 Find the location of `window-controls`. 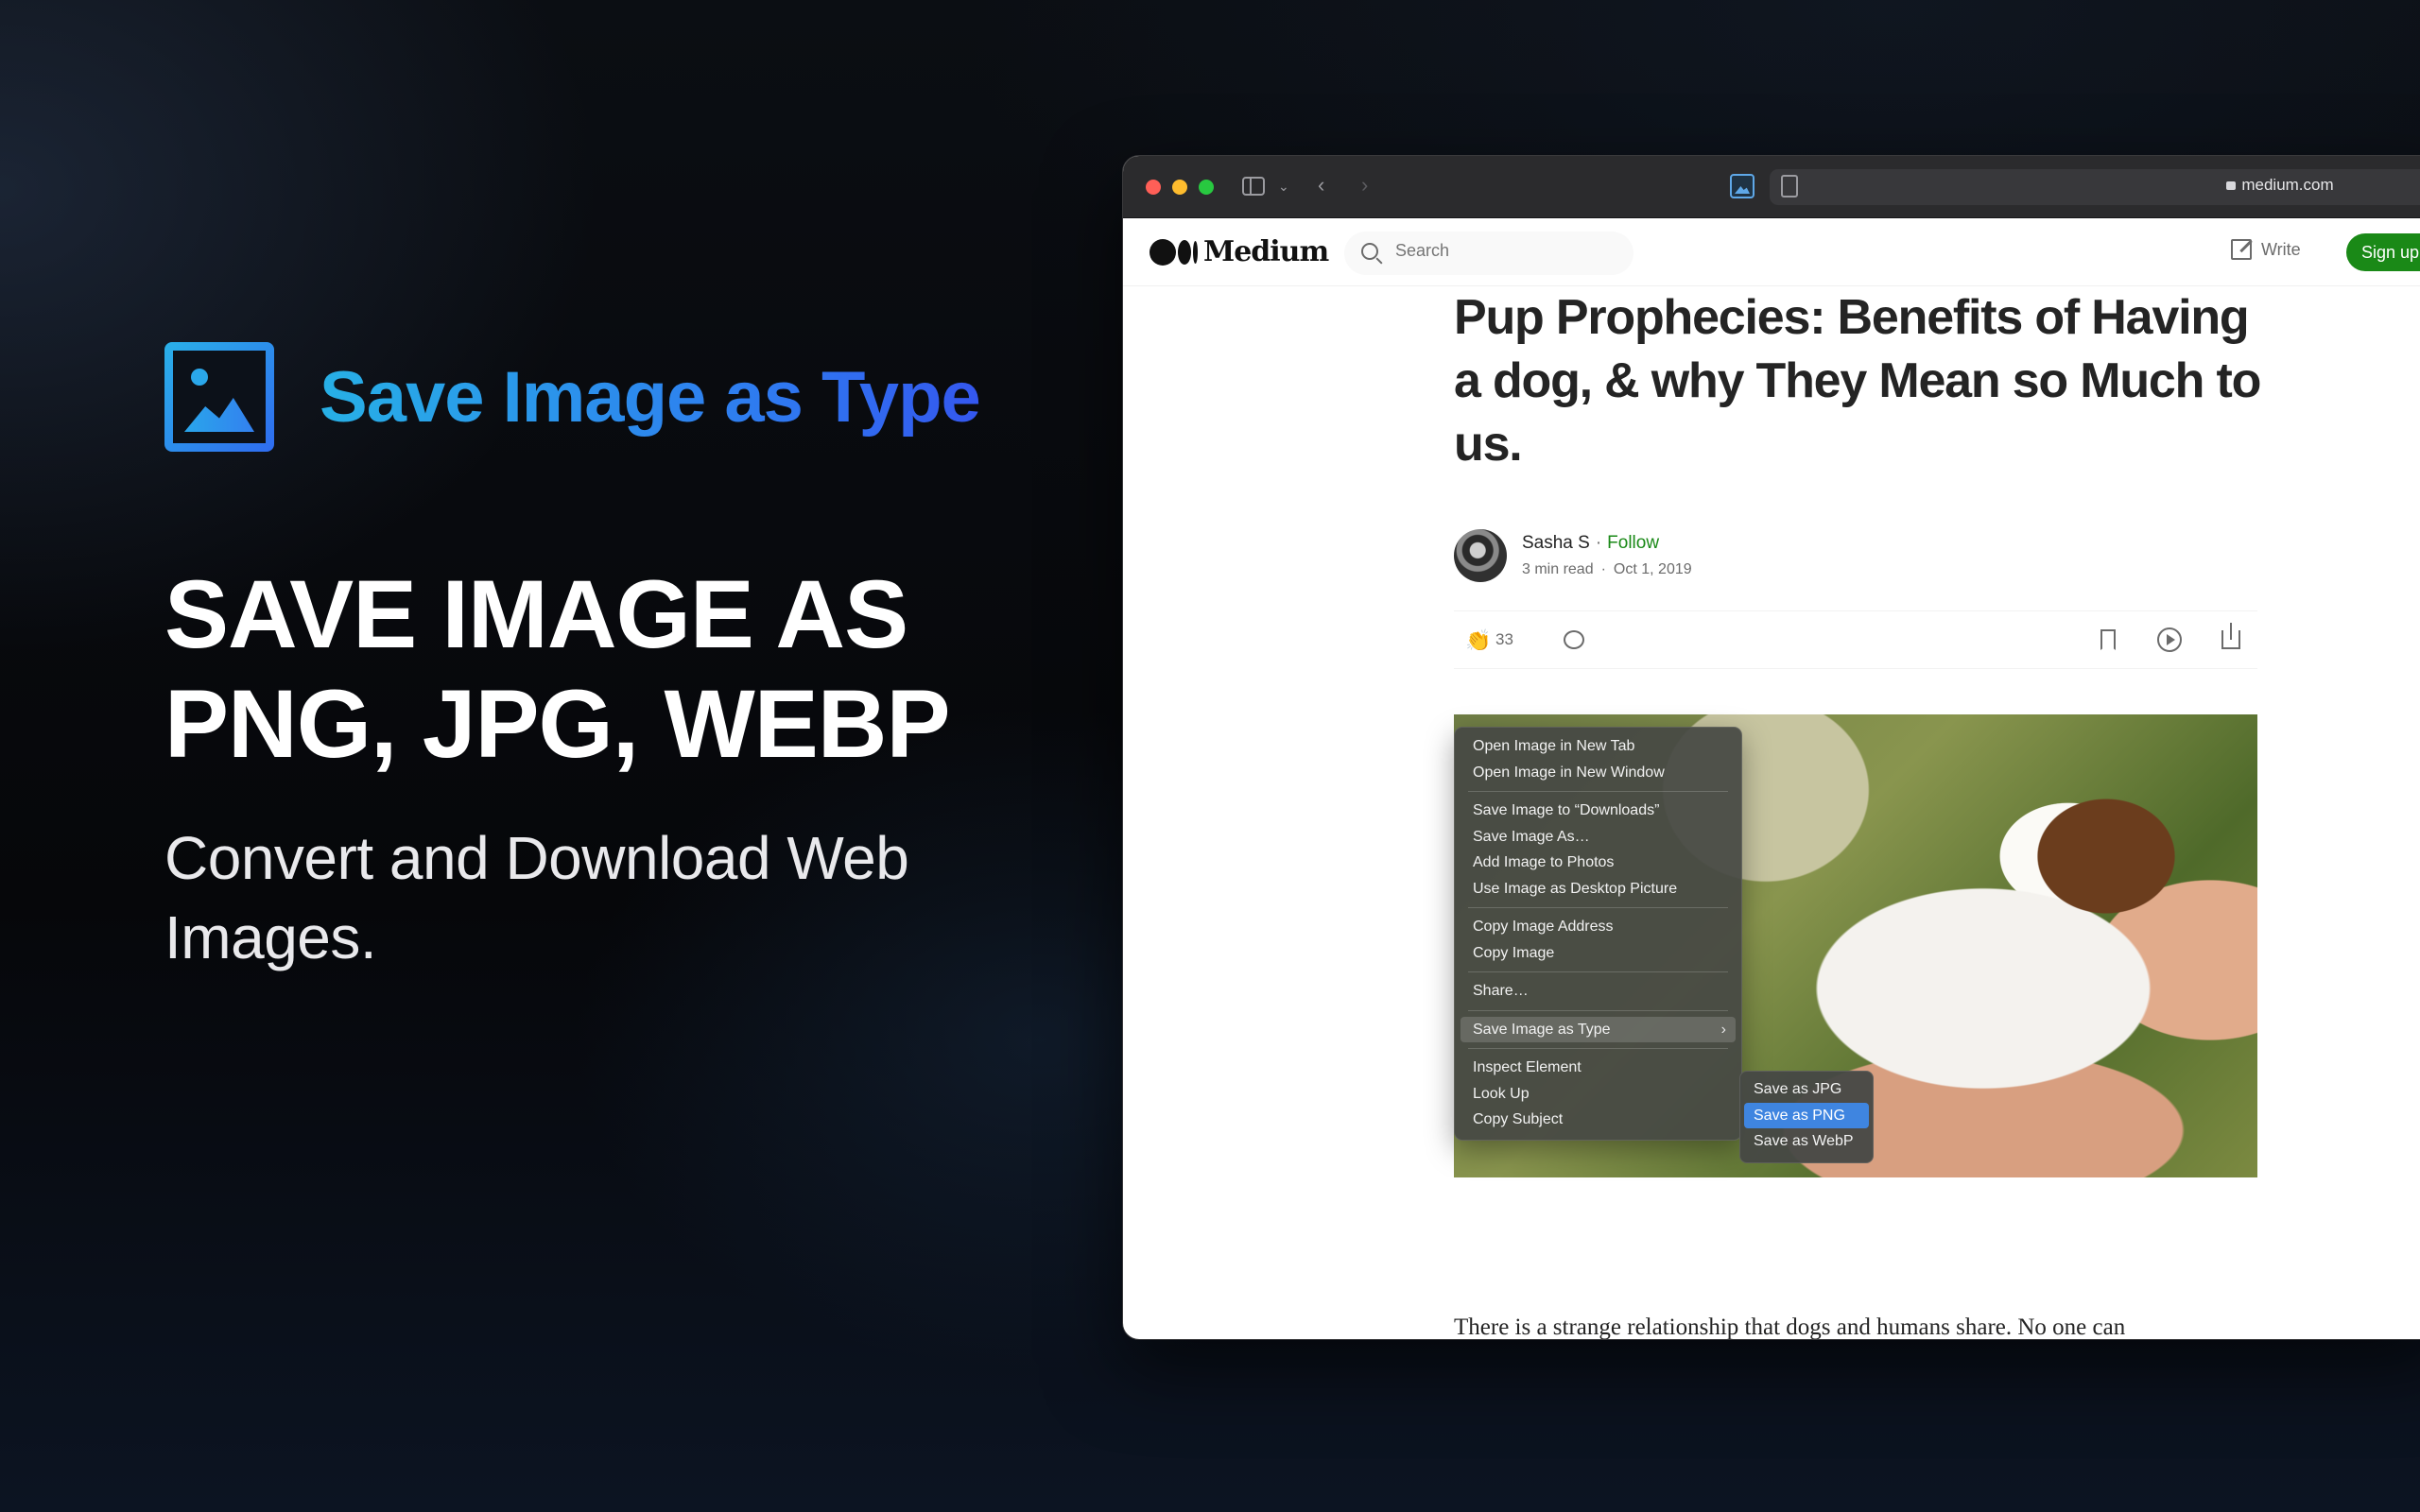

window-controls is located at coordinates (1180, 187).